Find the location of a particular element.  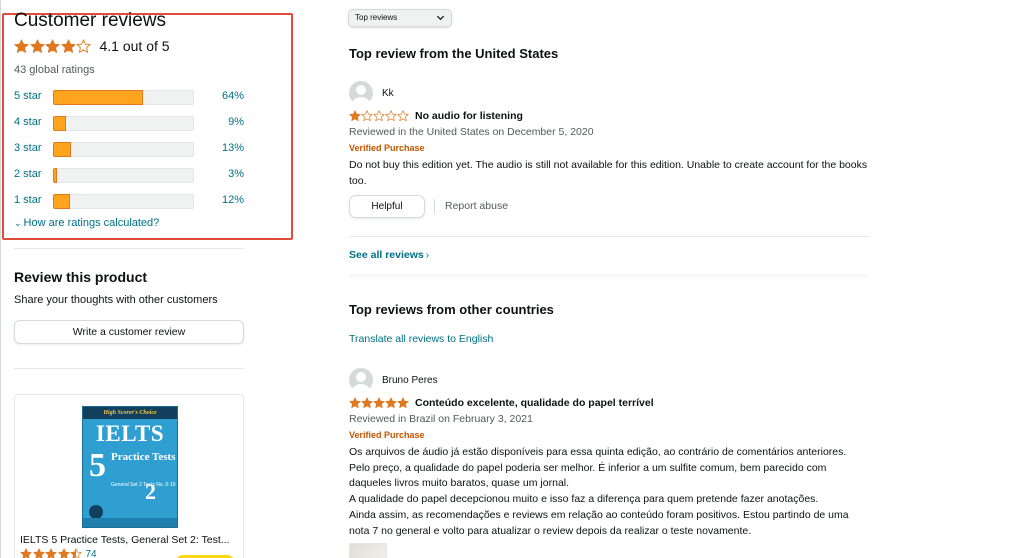

histogram-label: 3 star is located at coordinates (28, 148).